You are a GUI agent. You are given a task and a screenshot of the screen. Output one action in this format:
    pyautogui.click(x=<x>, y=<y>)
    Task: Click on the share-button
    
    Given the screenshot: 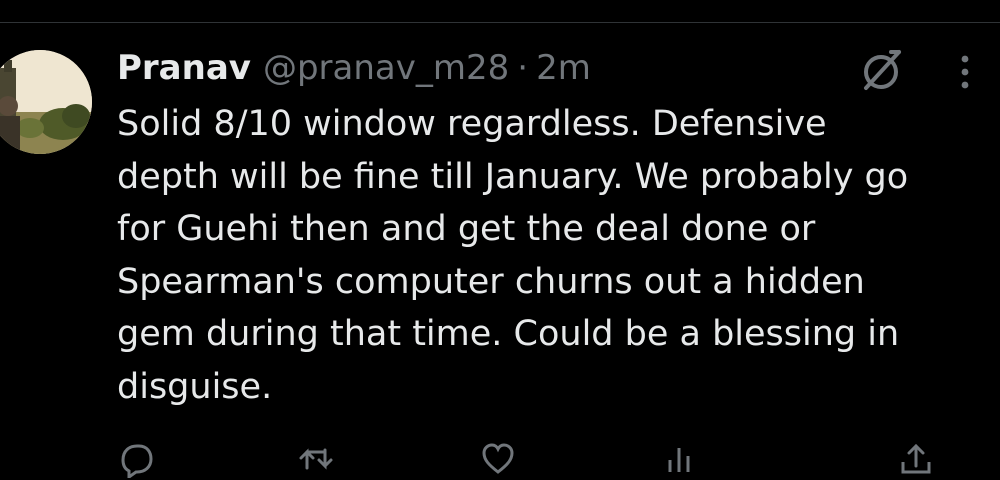 What is the action you would take?
    pyautogui.click(x=916, y=459)
    